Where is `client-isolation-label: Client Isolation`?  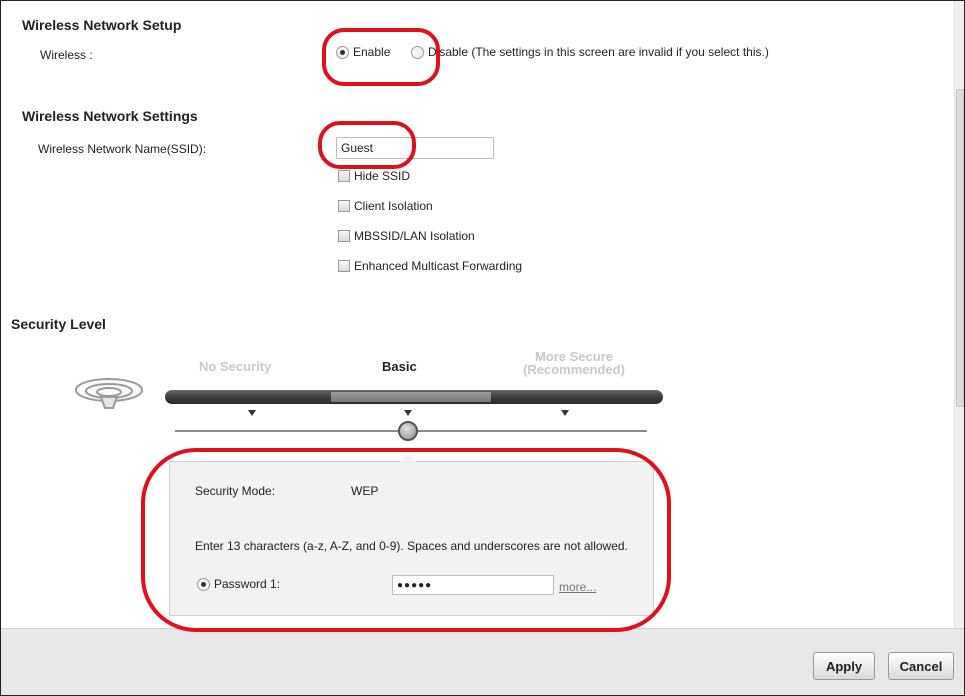
client-isolation-label: Client Isolation is located at coordinates (393, 206).